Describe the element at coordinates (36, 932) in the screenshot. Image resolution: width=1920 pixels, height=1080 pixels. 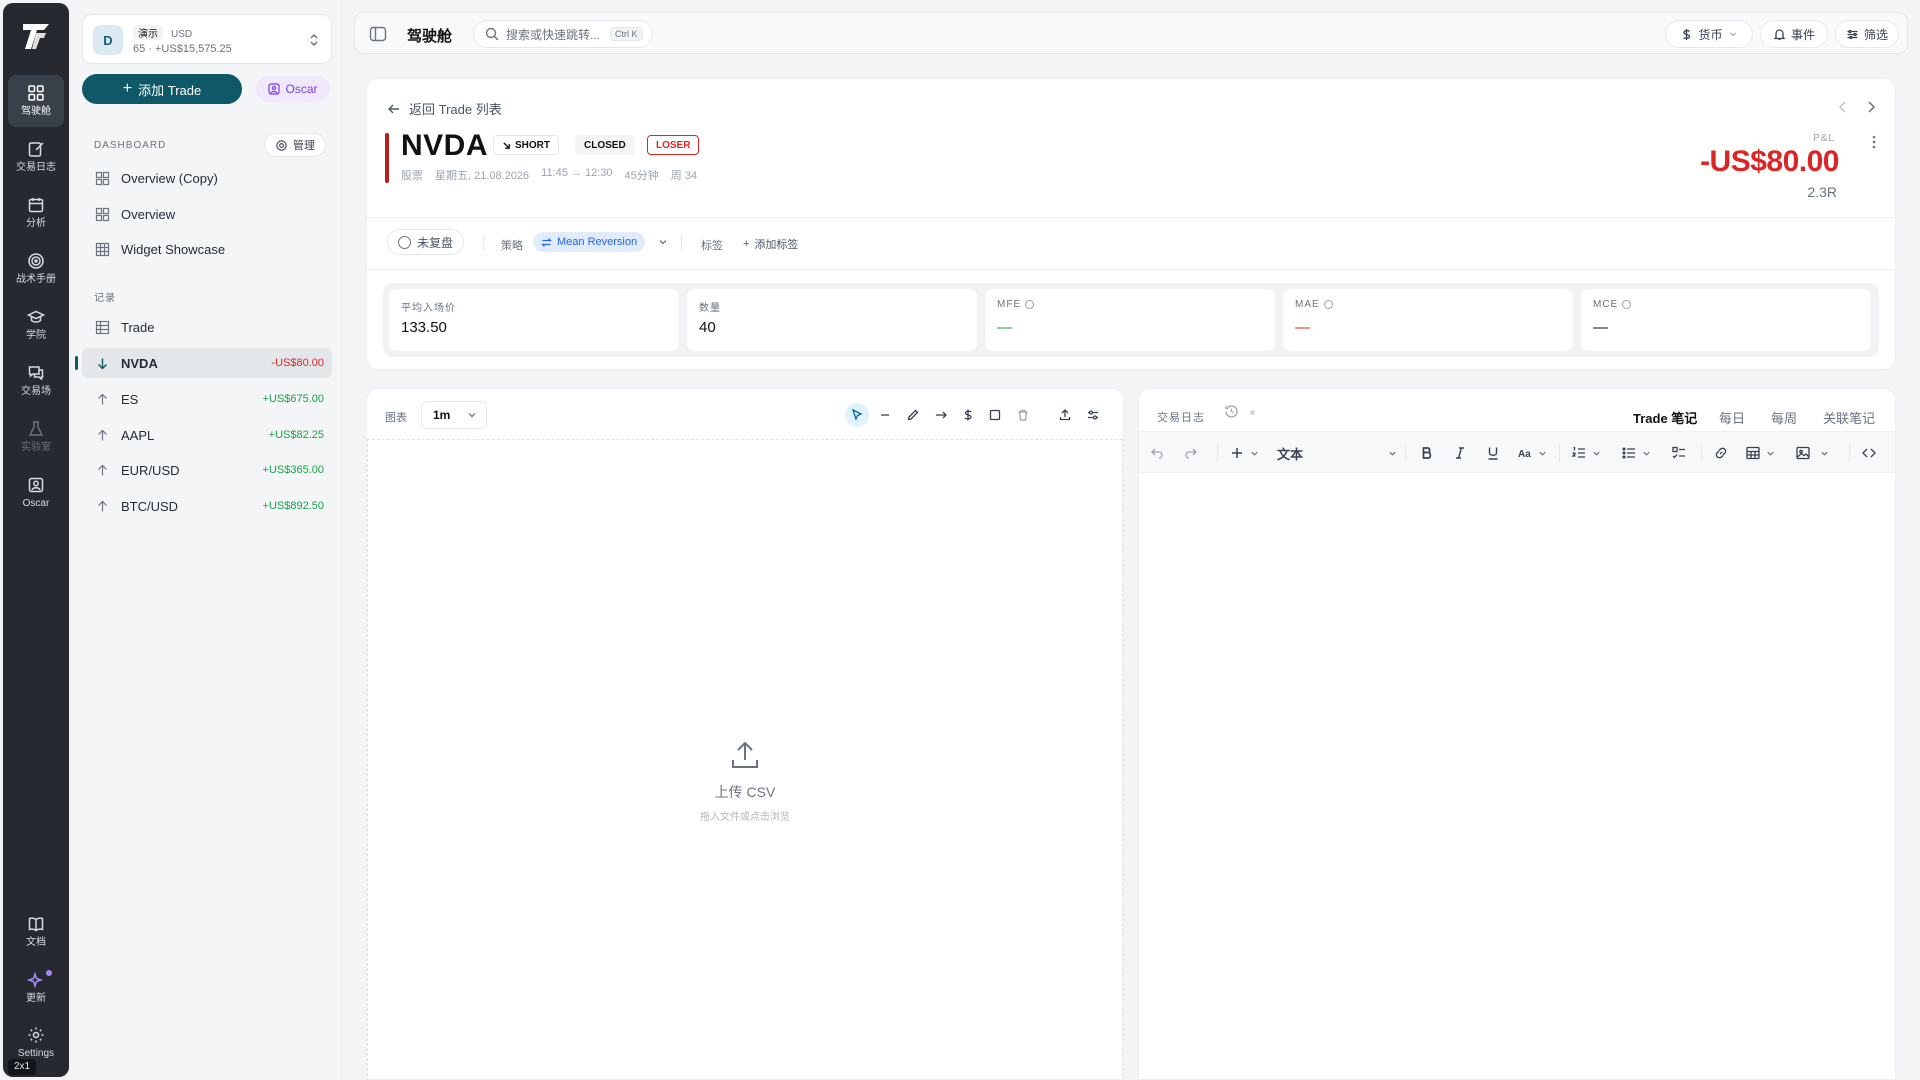
I see `rail-item-docs: 文档` at that location.